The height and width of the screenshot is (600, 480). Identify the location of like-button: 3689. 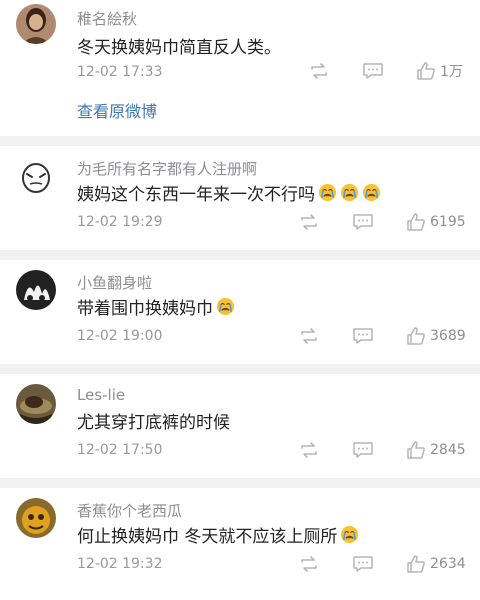
(436, 336).